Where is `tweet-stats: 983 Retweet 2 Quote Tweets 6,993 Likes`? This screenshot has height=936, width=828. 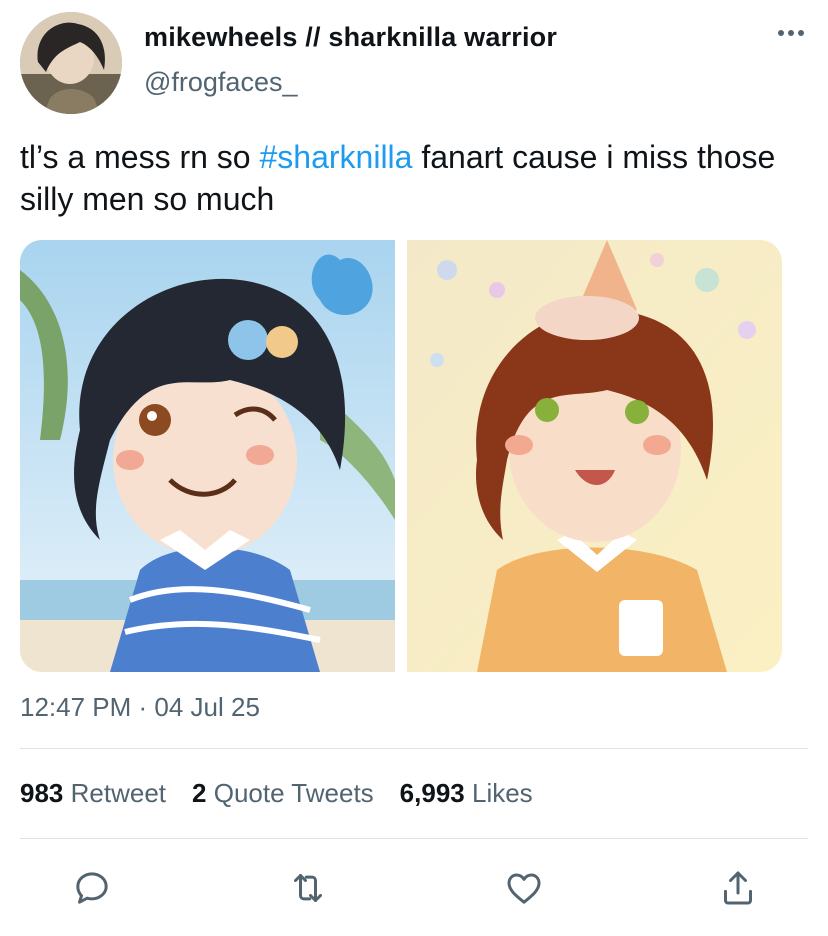
tweet-stats: 983 Retweet 2 Quote Tweets 6,993 Likes is located at coordinates (276, 793).